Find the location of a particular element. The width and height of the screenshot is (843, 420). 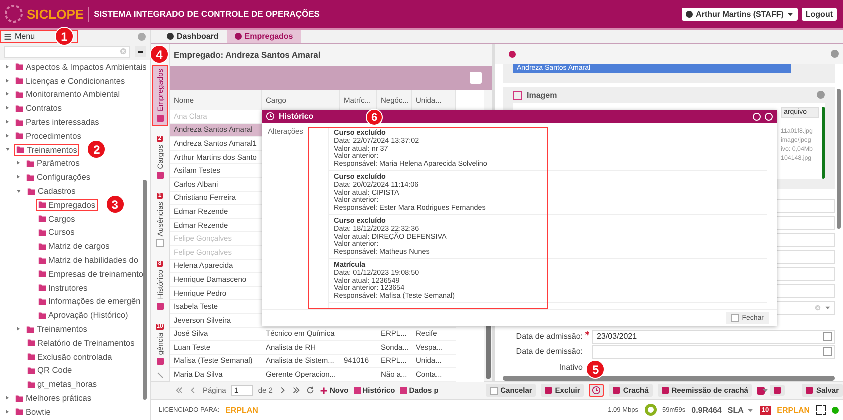

image-button is located at coordinates (778, 390).